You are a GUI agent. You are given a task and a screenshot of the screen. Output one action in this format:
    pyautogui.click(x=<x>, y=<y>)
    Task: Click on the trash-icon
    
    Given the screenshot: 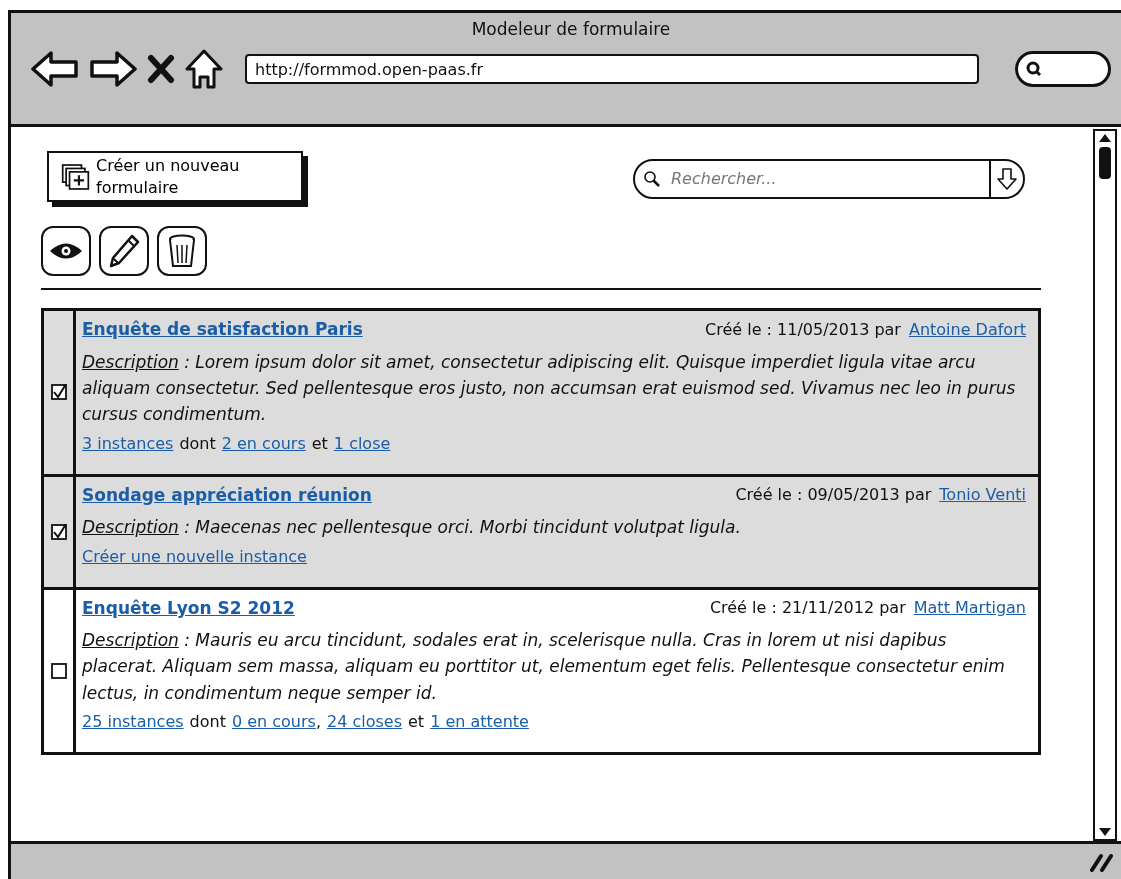 What is the action you would take?
    pyautogui.click(x=182, y=251)
    